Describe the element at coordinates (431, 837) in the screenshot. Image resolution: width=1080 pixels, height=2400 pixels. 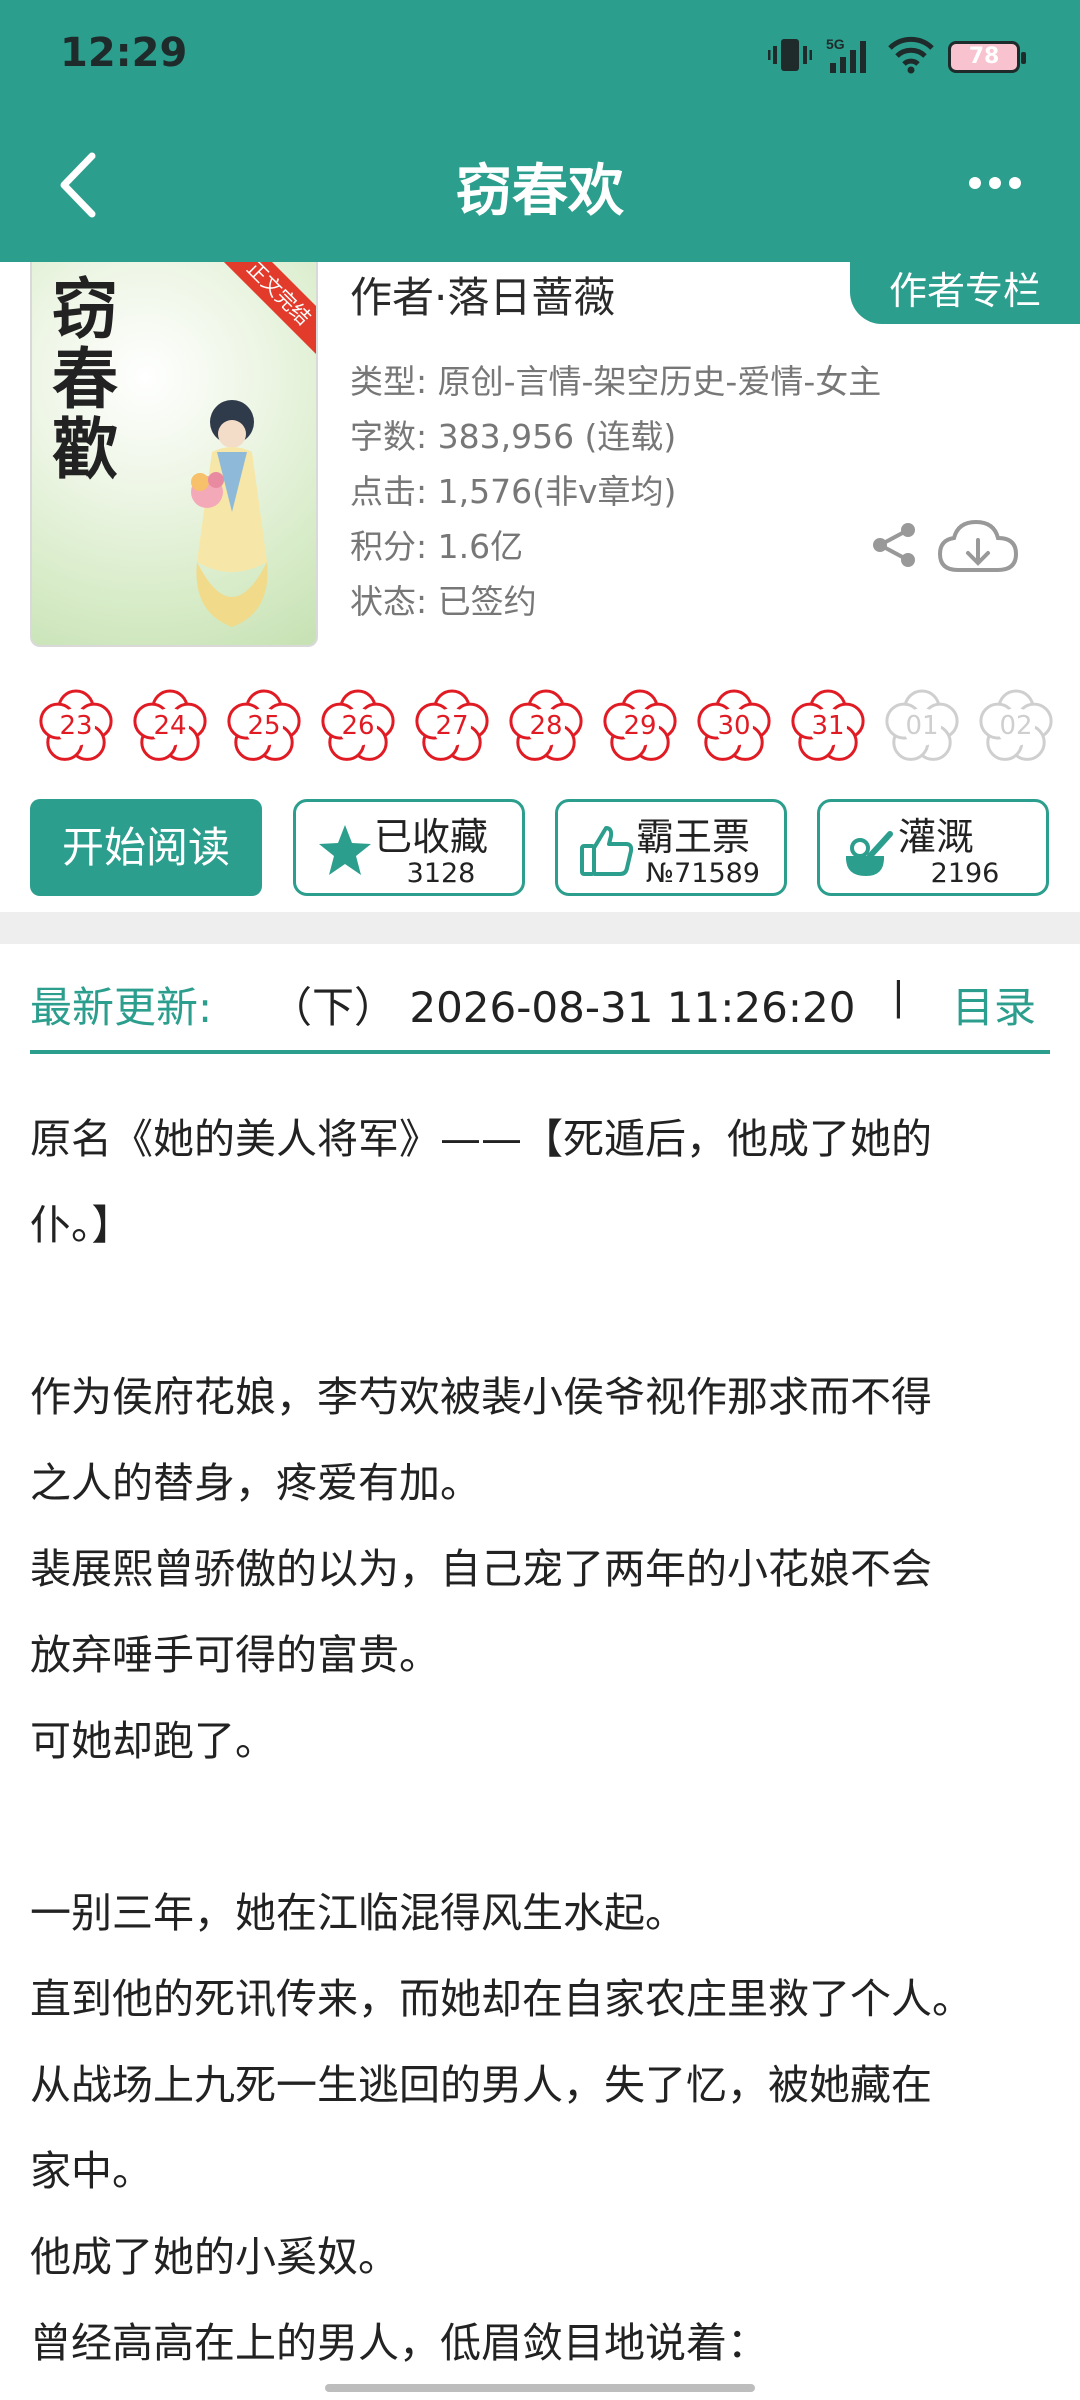
I see `collect-label: 已收藏` at that location.